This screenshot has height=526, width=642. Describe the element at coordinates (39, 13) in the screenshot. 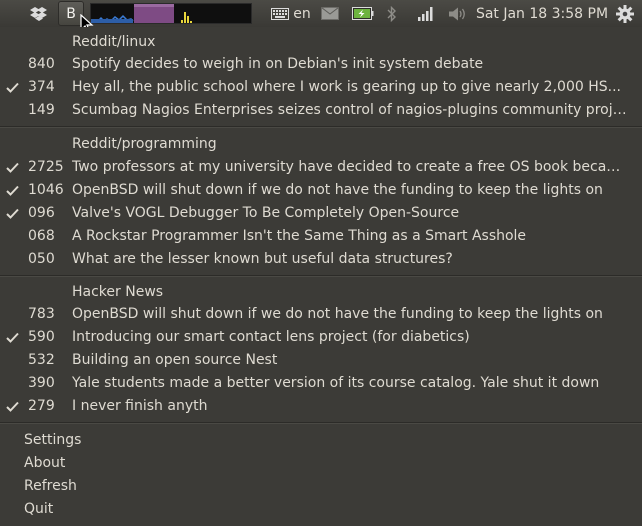

I see `dropbox-icon` at that location.